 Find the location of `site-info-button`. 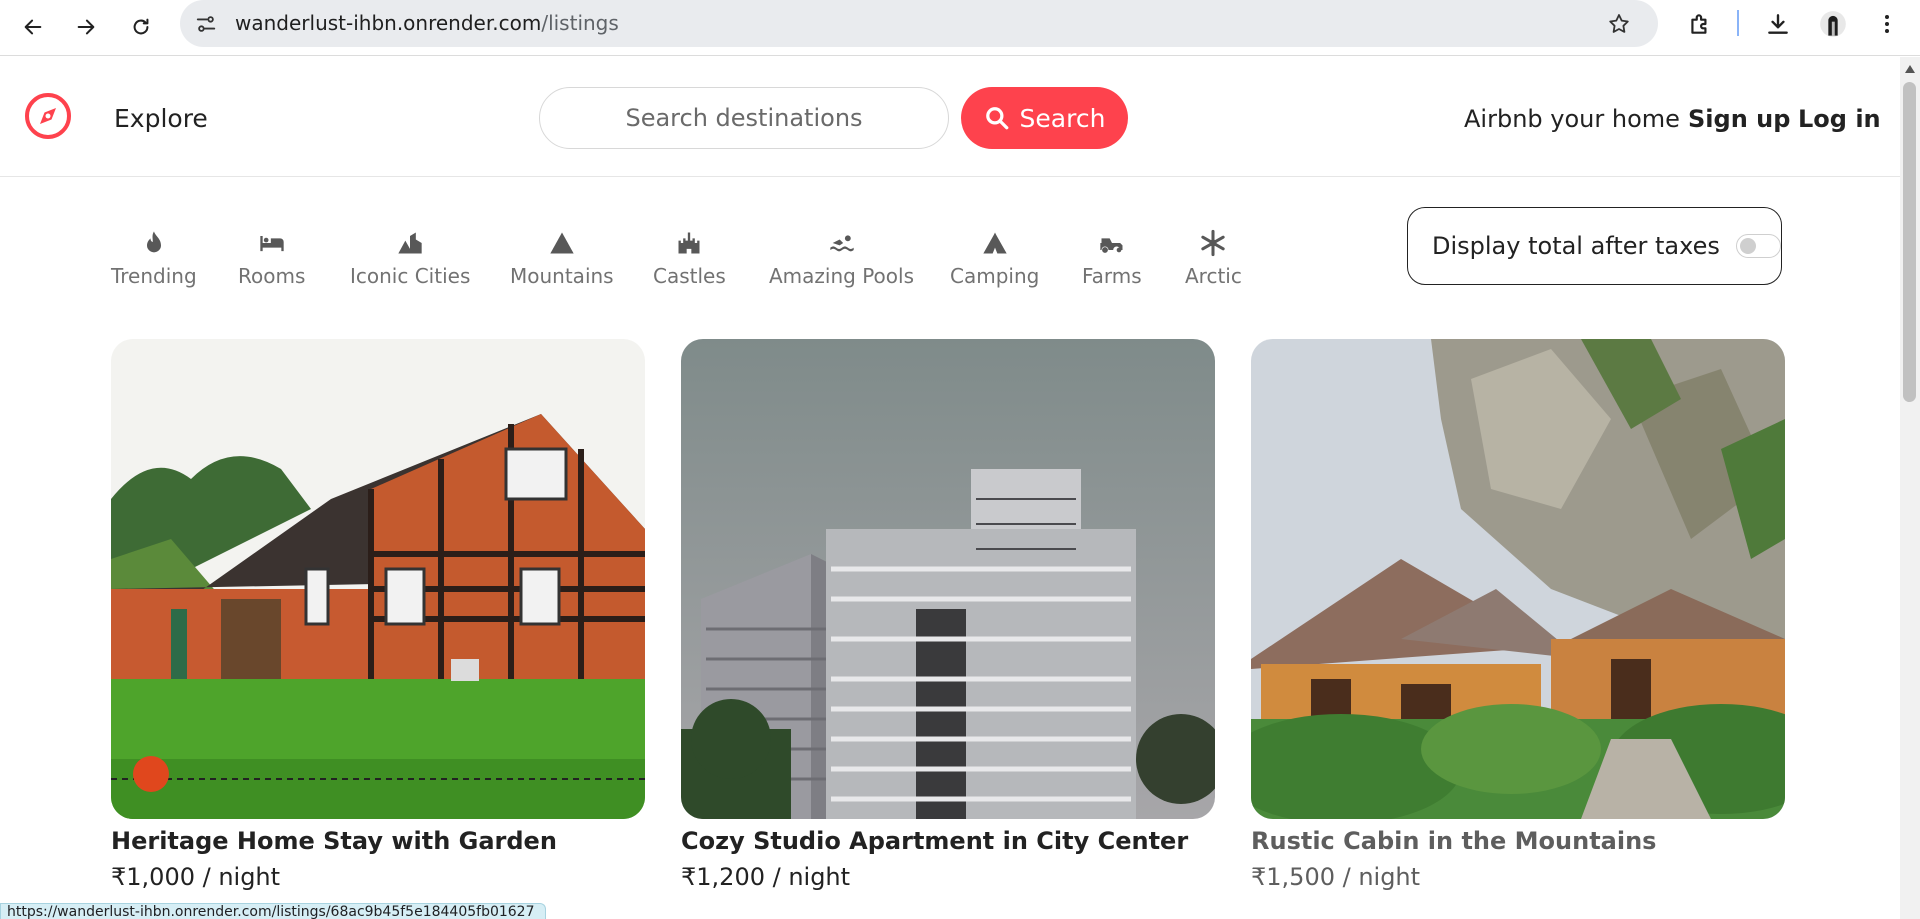

site-info-button is located at coordinates (206, 24).